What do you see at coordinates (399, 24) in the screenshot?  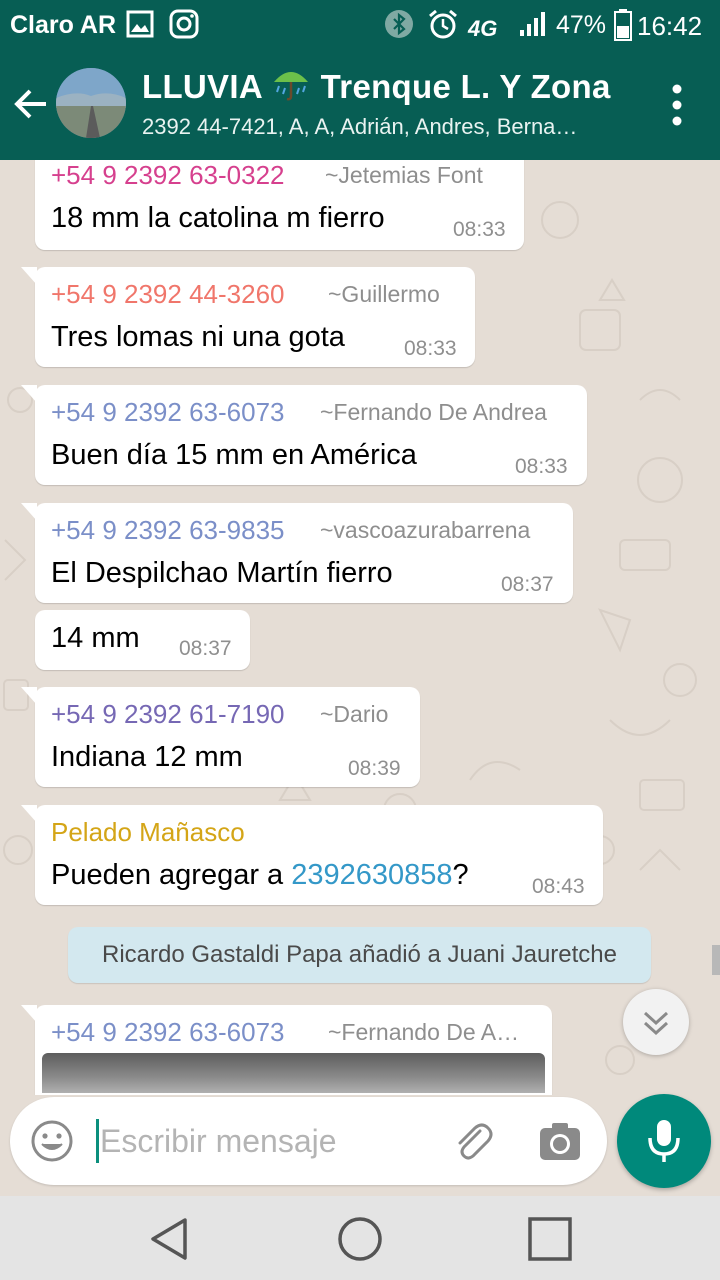 I see `bluetooth-icon` at bounding box center [399, 24].